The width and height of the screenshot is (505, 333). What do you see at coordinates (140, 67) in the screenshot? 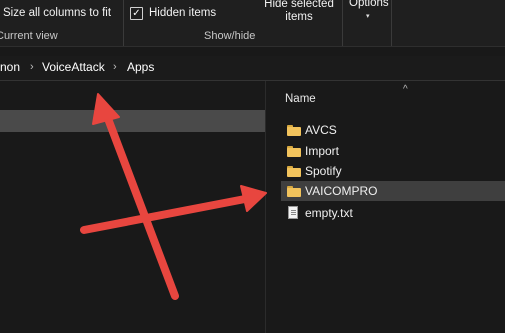
I see `breadcrumb-item-current: Apps` at bounding box center [140, 67].